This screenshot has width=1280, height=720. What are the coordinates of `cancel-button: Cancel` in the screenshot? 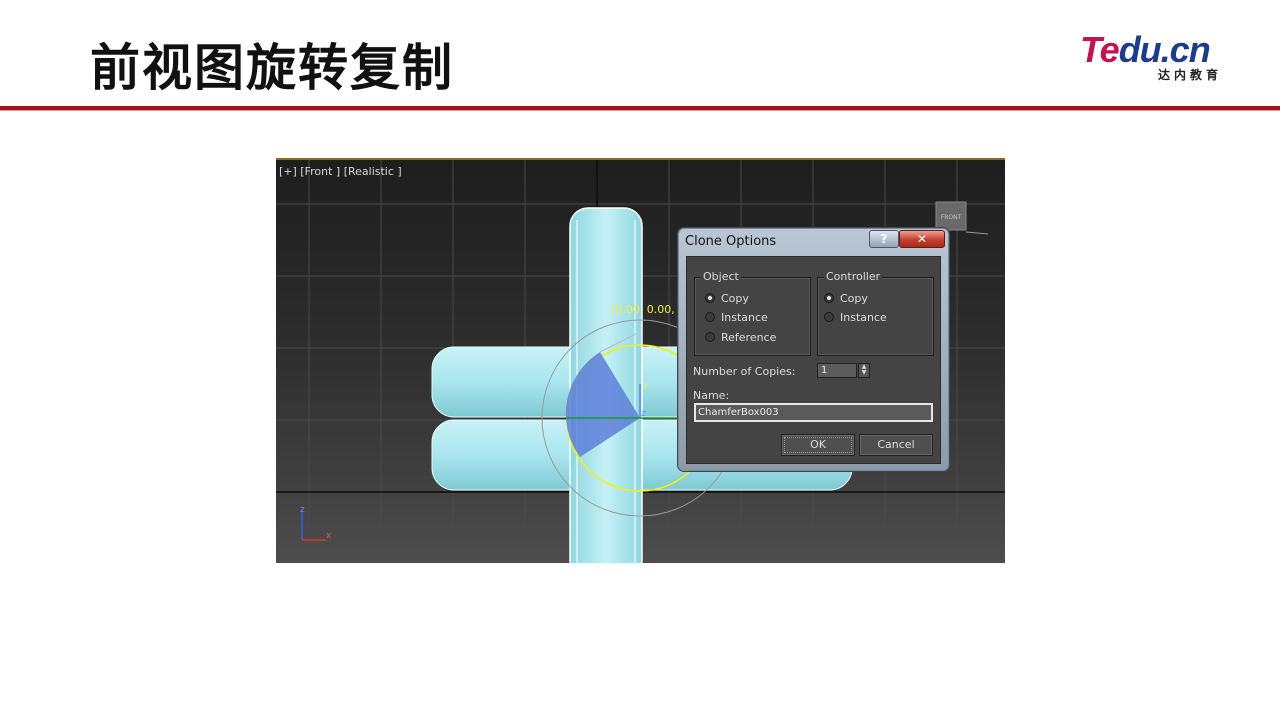 It's located at (896, 445).